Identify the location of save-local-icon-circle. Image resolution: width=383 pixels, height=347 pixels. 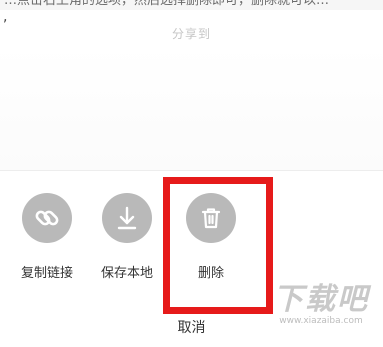
(127, 218).